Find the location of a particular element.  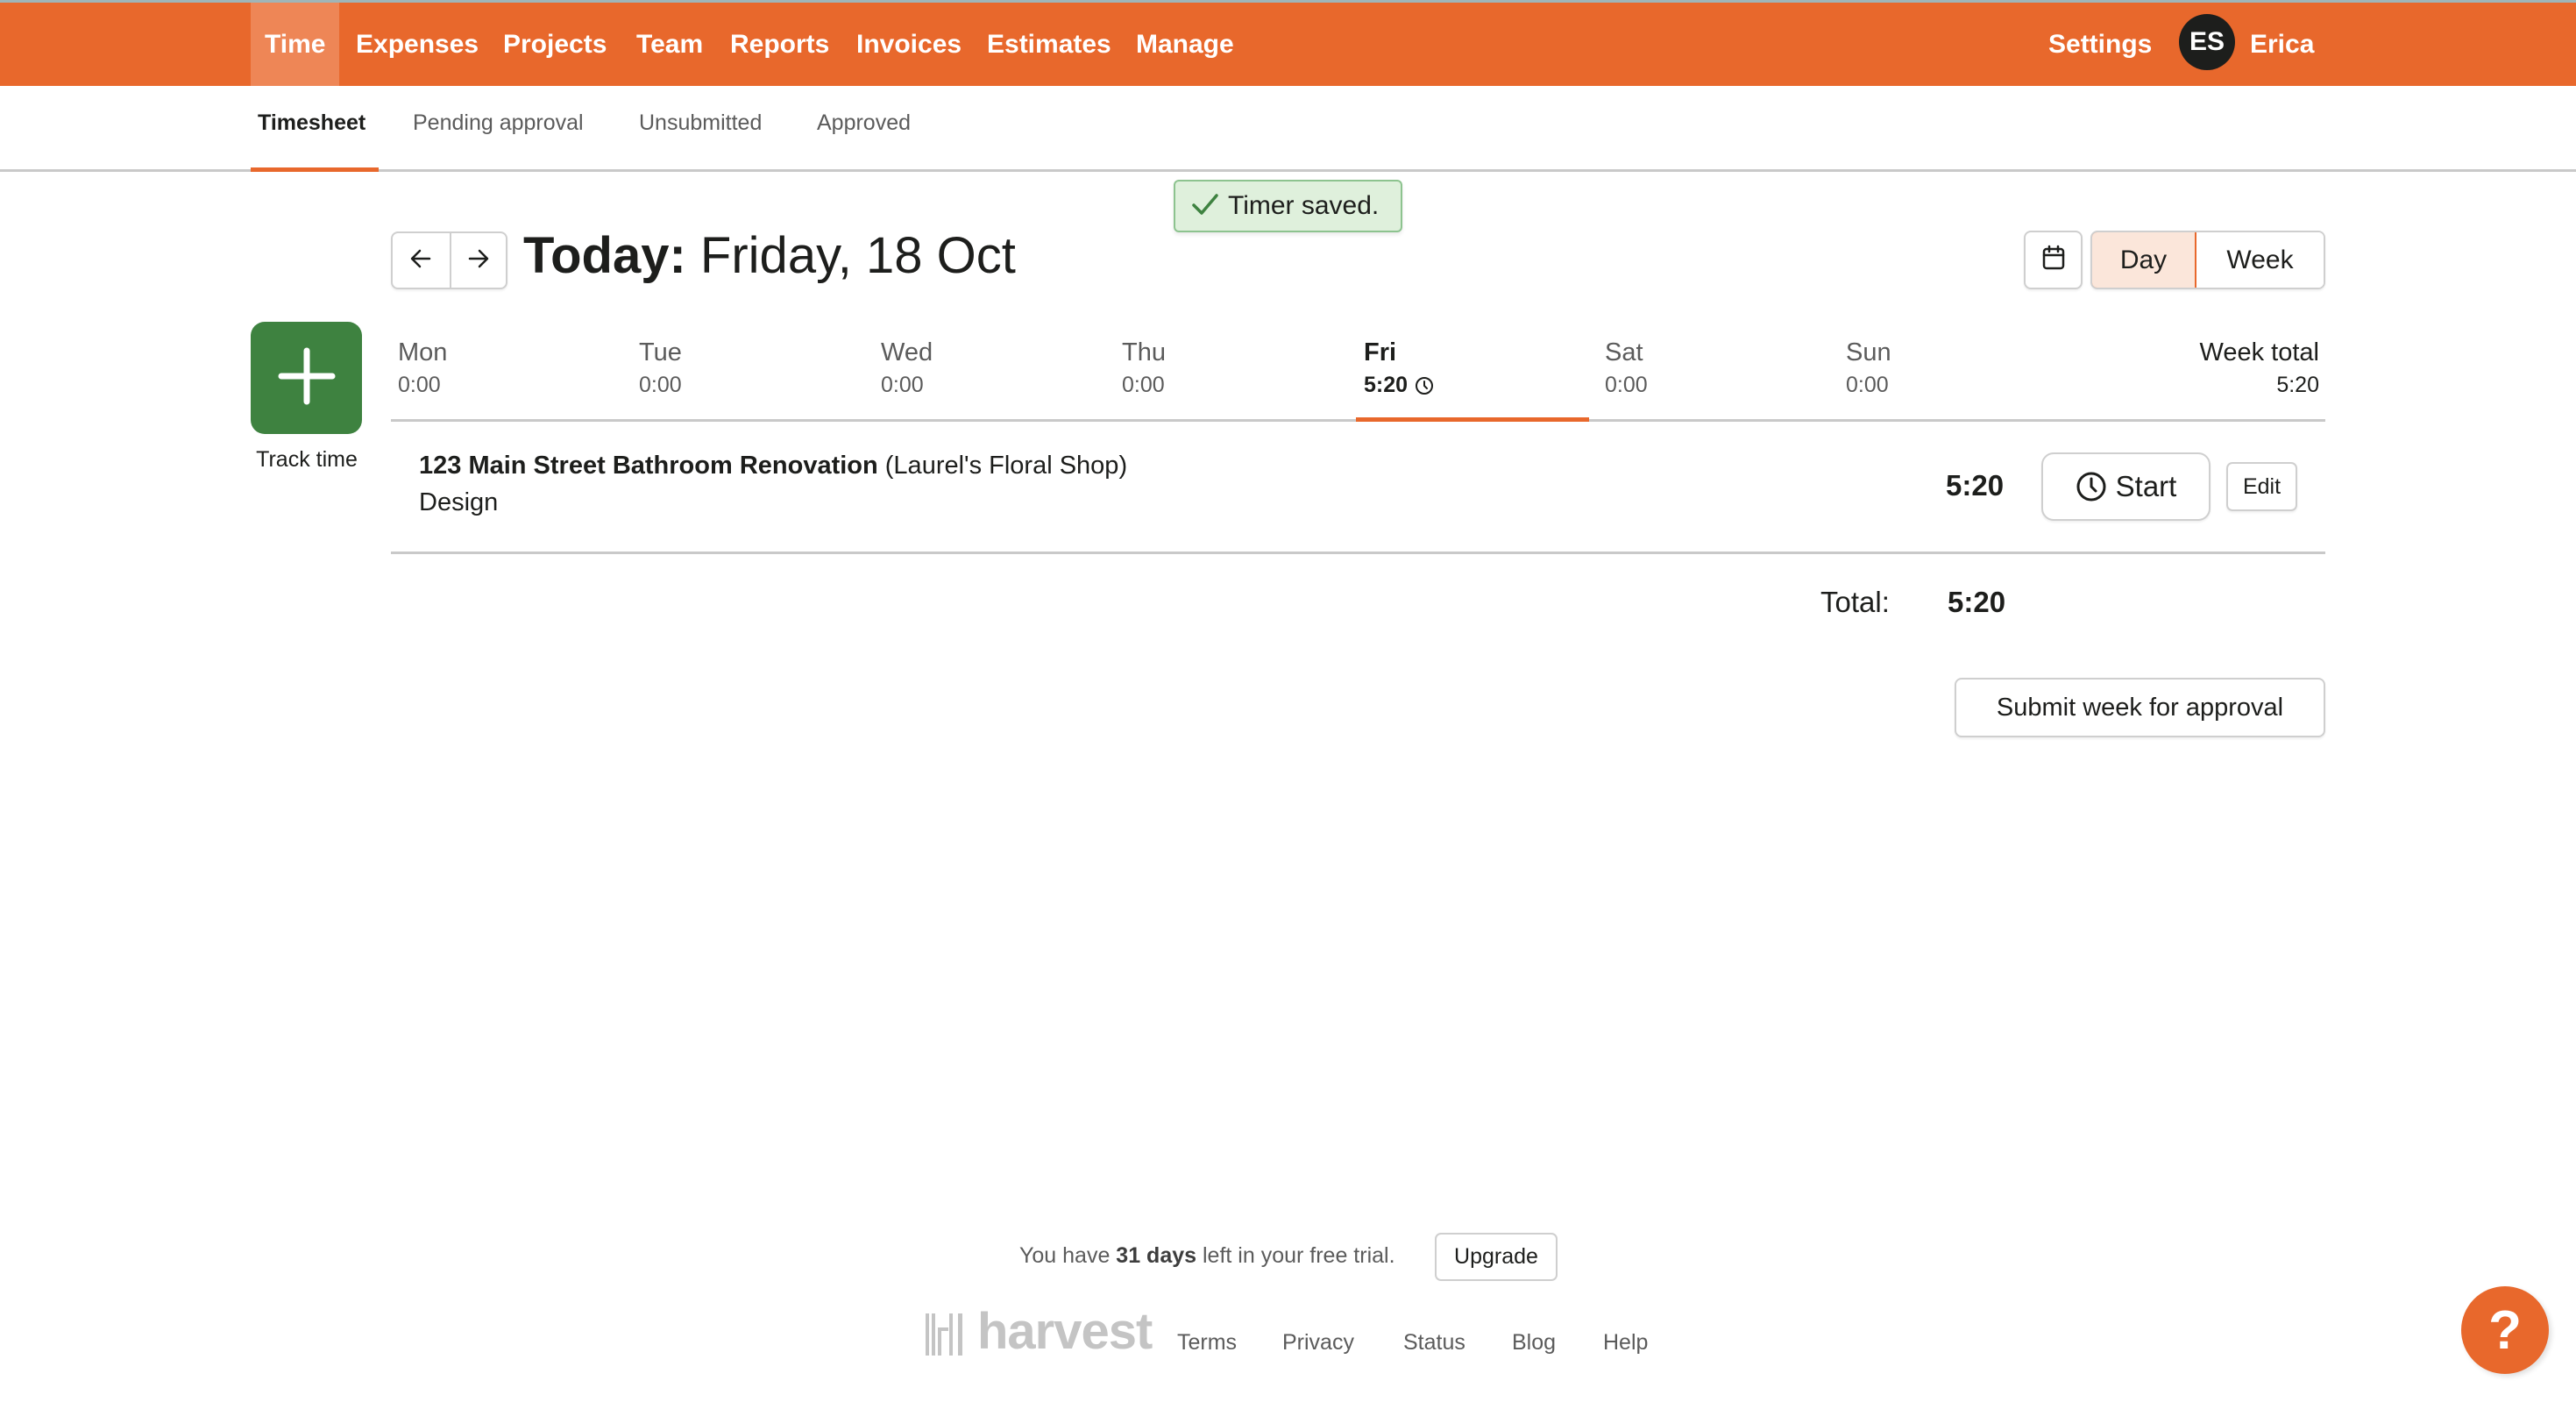

footer-link-status: Status is located at coordinates (1434, 1343).